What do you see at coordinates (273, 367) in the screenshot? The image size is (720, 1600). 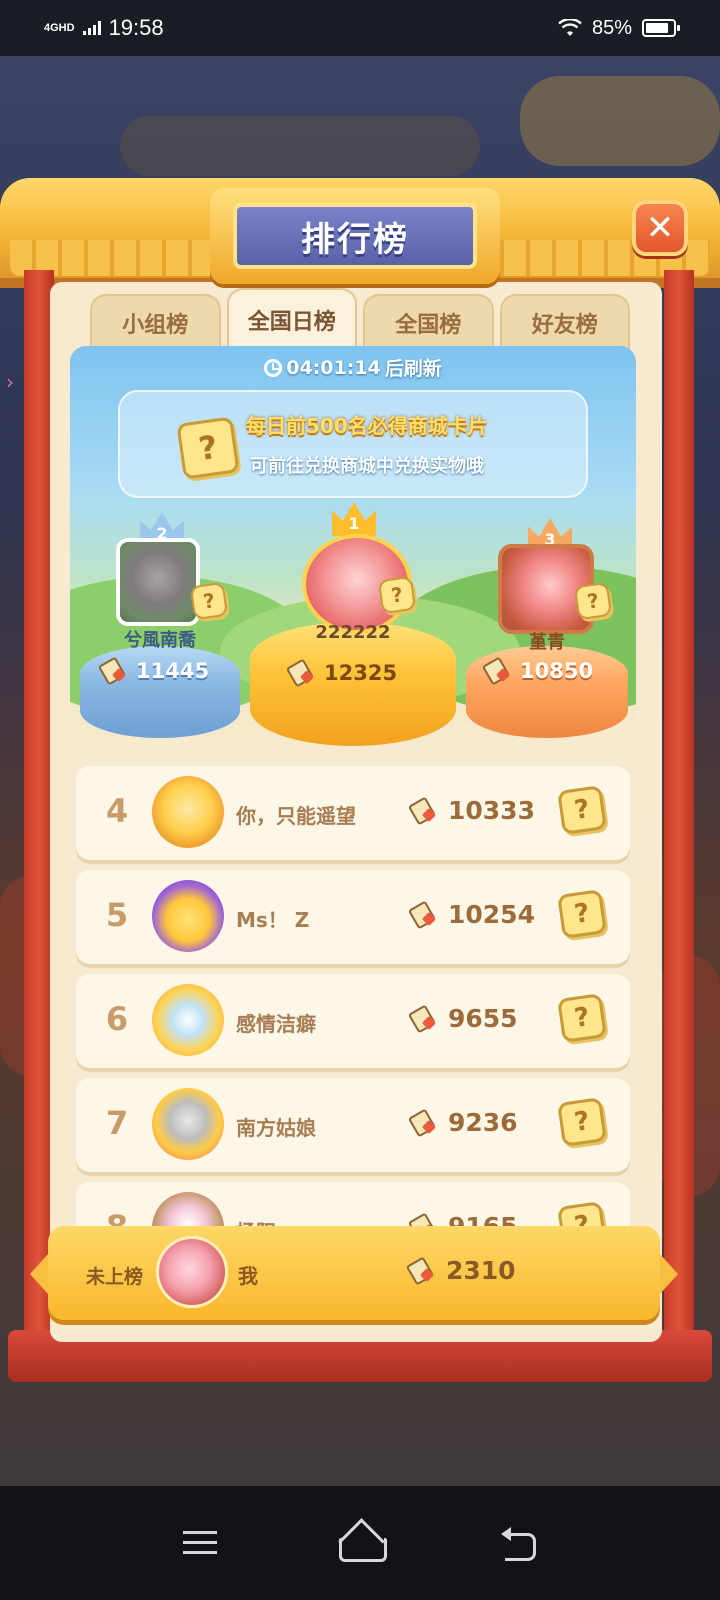 I see `clock-icon` at bounding box center [273, 367].